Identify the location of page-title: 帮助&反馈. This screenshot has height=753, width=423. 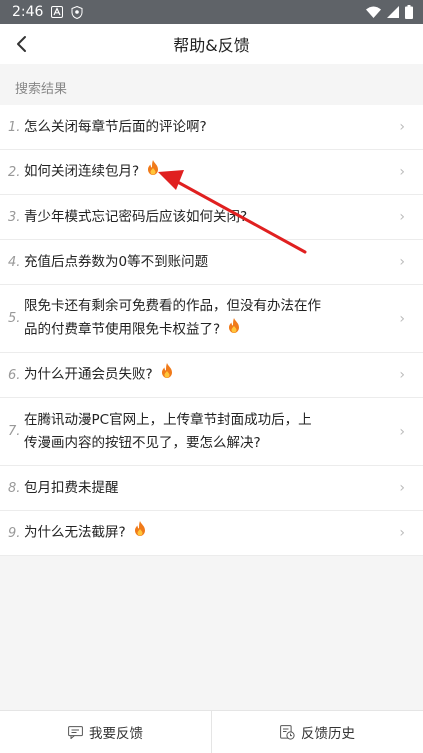
(211, 45).